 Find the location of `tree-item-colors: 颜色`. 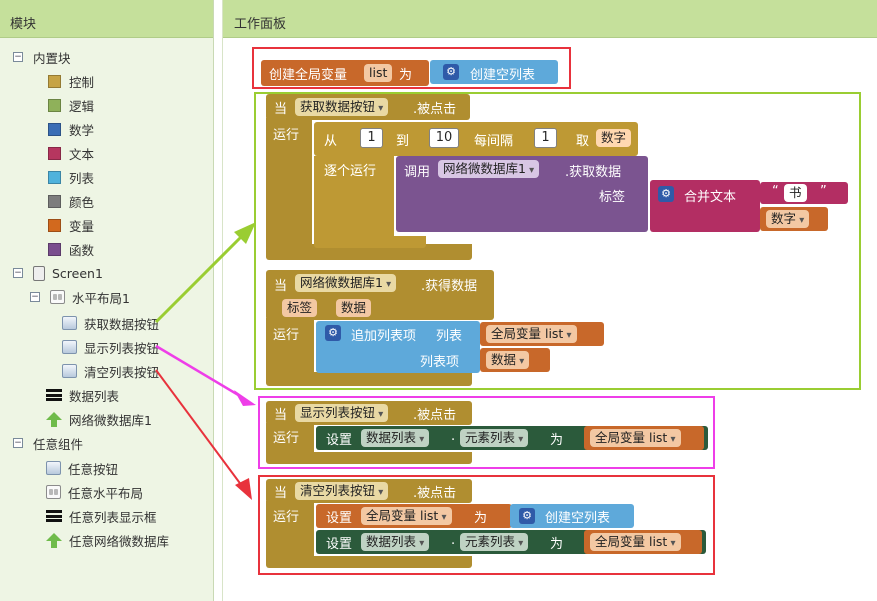

tree-item-colors: 颜色 is located at coordinates (71, 201).